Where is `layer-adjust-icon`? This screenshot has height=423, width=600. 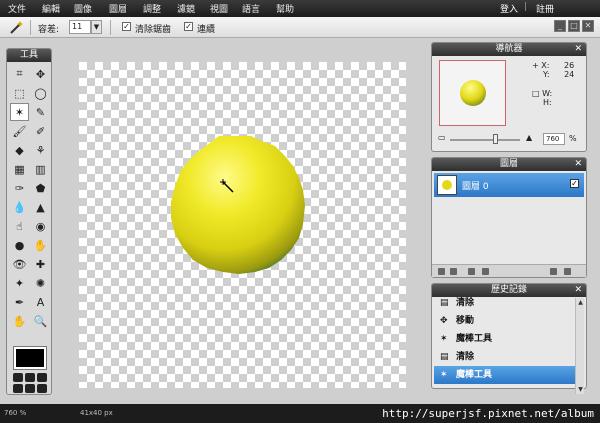
layer-adjust-icon is located at coordinates (485, 271).